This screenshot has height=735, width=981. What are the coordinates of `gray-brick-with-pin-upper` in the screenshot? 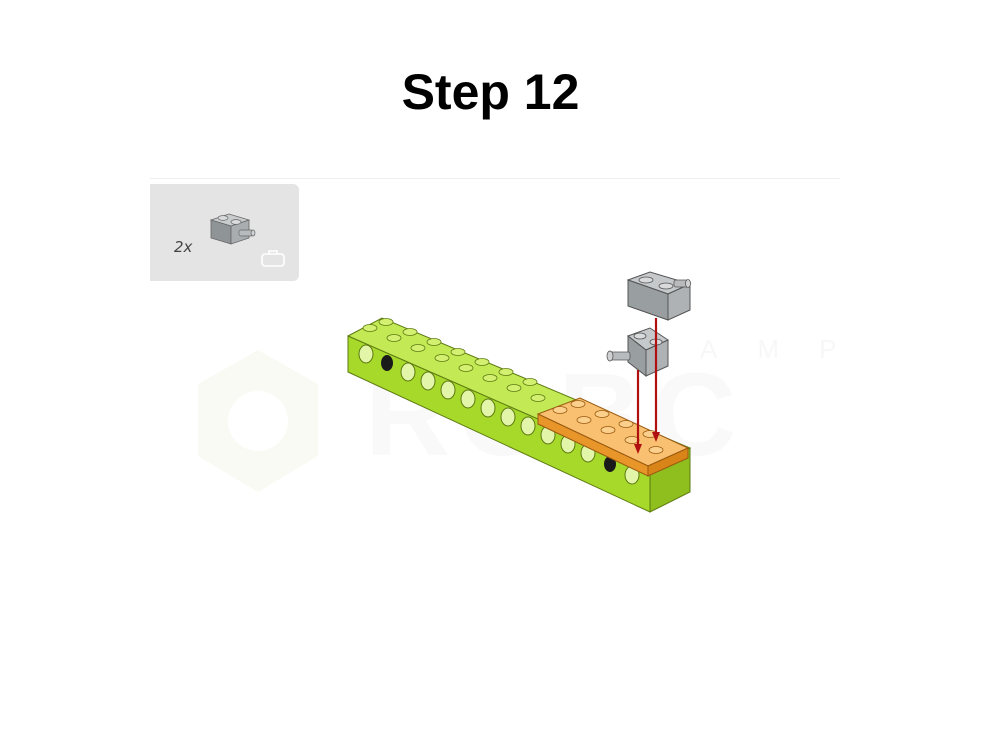 It's located at (659, 296).